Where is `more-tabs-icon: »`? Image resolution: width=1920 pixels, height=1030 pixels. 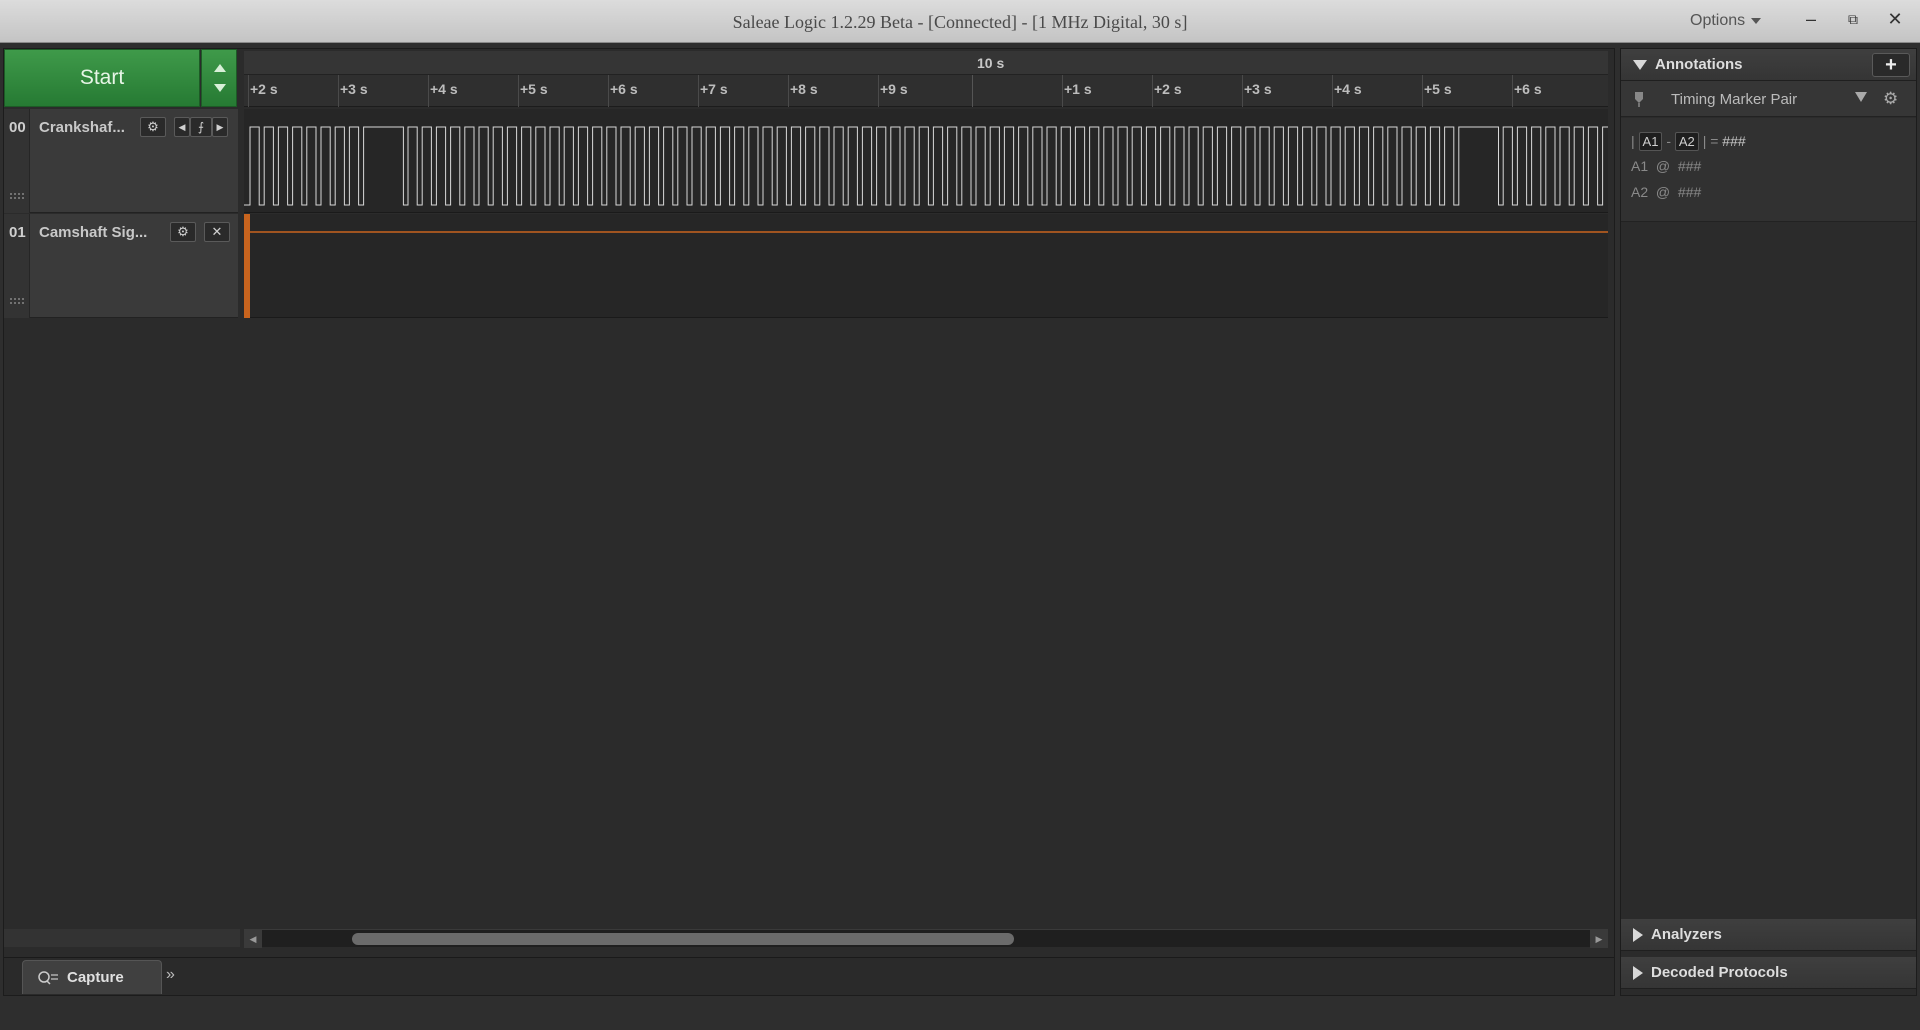
more-tabs-icon: » is located at coordinates (170, 975).